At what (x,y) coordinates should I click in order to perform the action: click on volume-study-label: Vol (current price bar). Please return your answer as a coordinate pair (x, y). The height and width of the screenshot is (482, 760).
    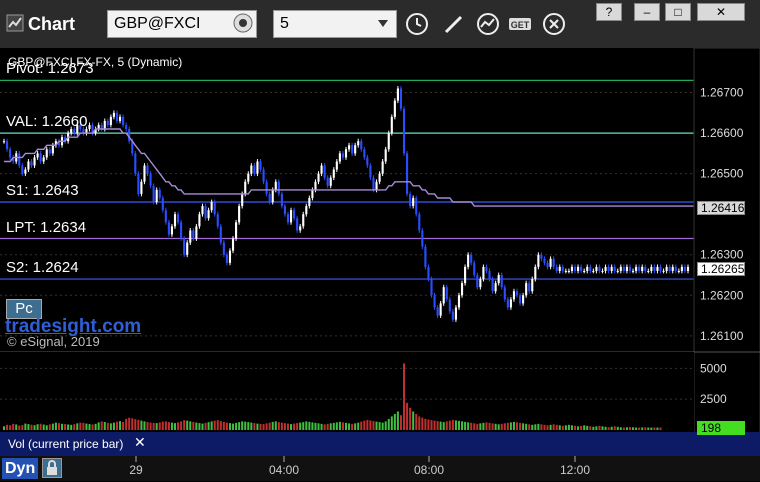
    Looking at the image, I should click on (66, 444).